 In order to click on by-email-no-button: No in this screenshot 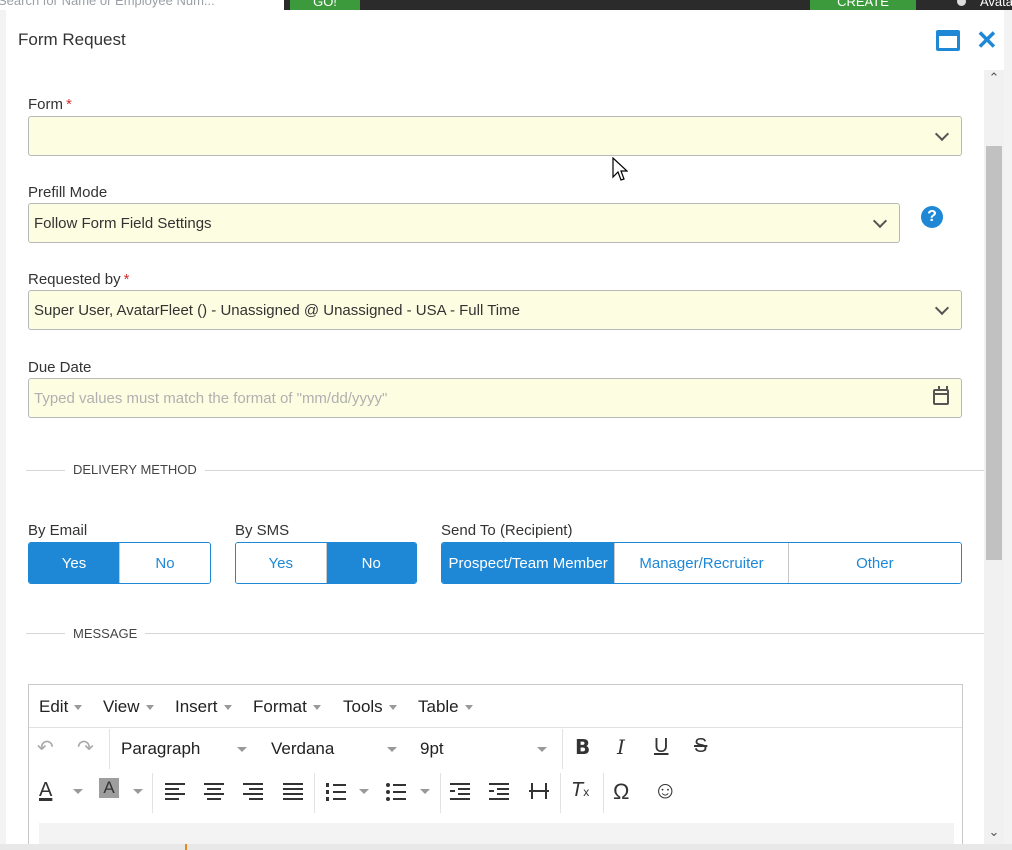, I will do `click(164, 563)`.